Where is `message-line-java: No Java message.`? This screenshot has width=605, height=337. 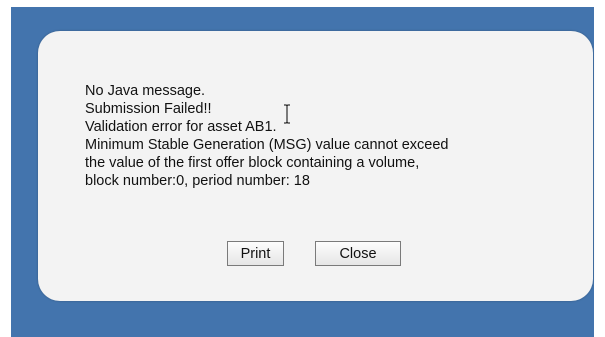
message-line-java: No Java message. is located at coordinates (145, 91).